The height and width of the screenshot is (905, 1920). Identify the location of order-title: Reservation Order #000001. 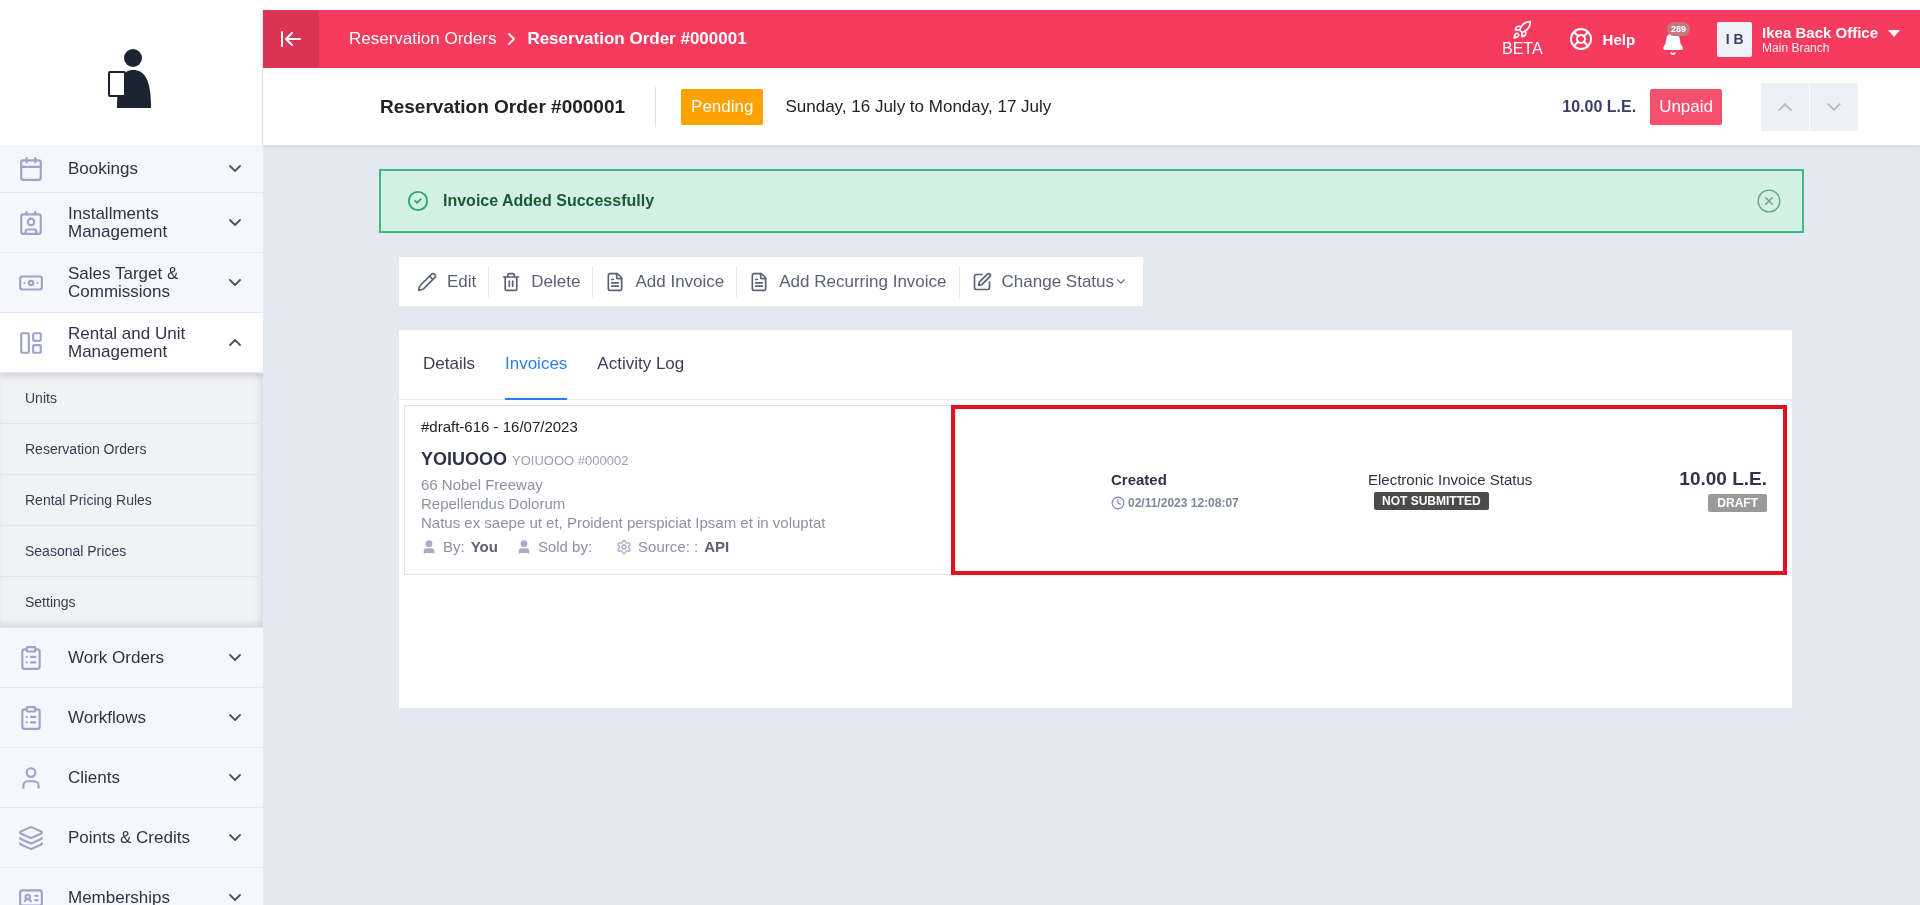
(518, 106).